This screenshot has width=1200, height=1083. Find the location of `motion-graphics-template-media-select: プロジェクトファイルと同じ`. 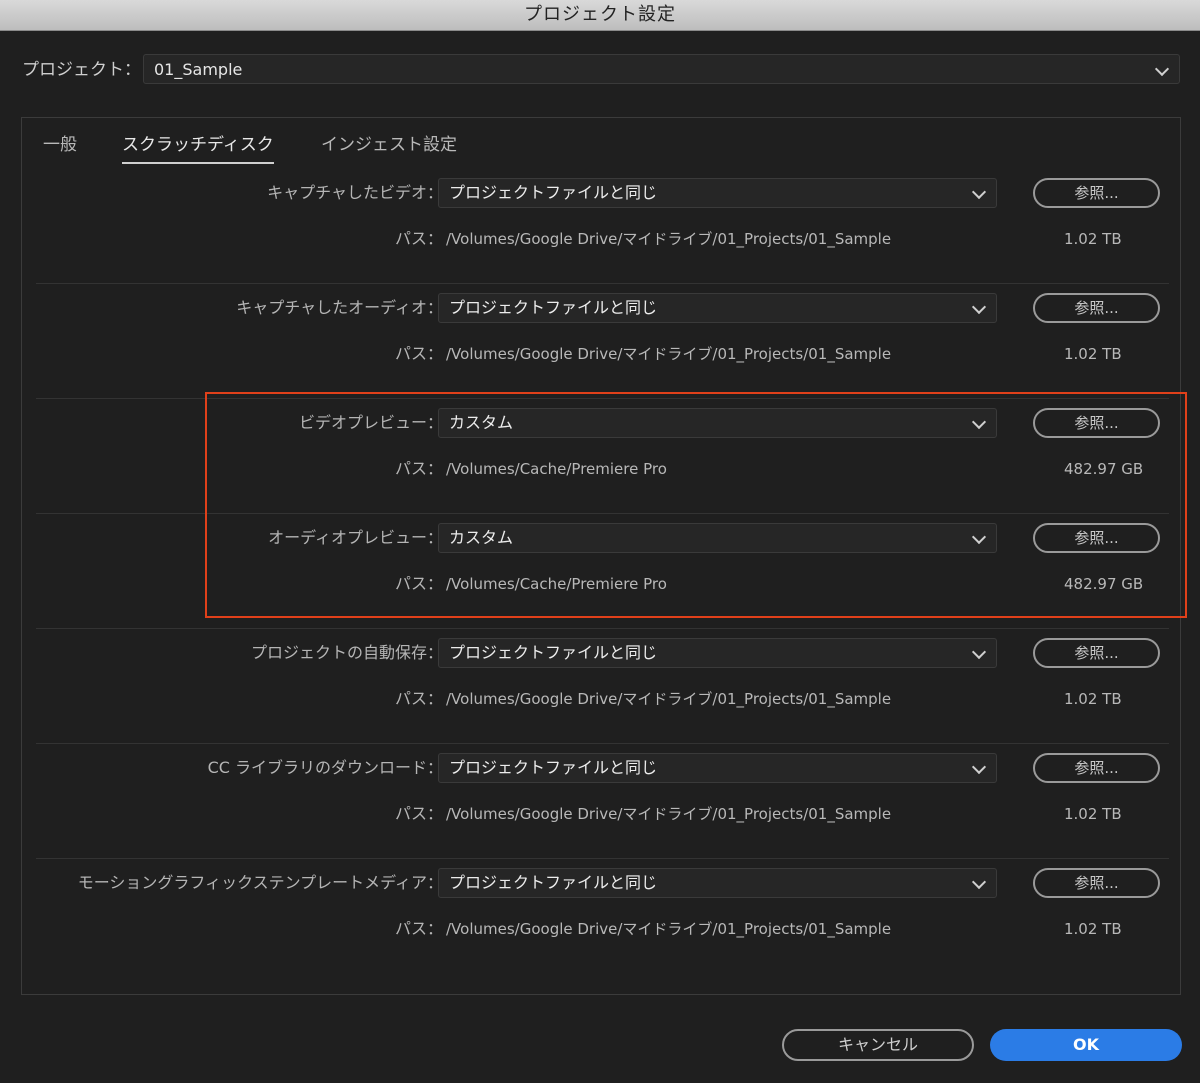

motion-graphics-template-media-select: プロジェクトファイルと同じ is located at coordinates (717, 883).